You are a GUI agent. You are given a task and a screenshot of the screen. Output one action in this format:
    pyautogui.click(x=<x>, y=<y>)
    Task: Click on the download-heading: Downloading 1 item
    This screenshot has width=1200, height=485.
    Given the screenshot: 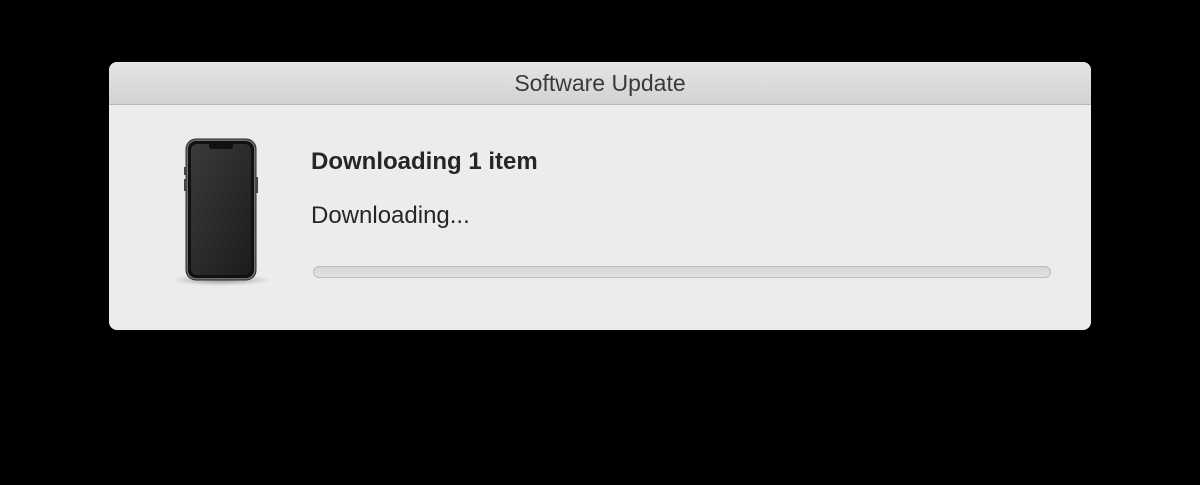 What is the action you would take?
    pyautogui.click(x=424, y=161)
    